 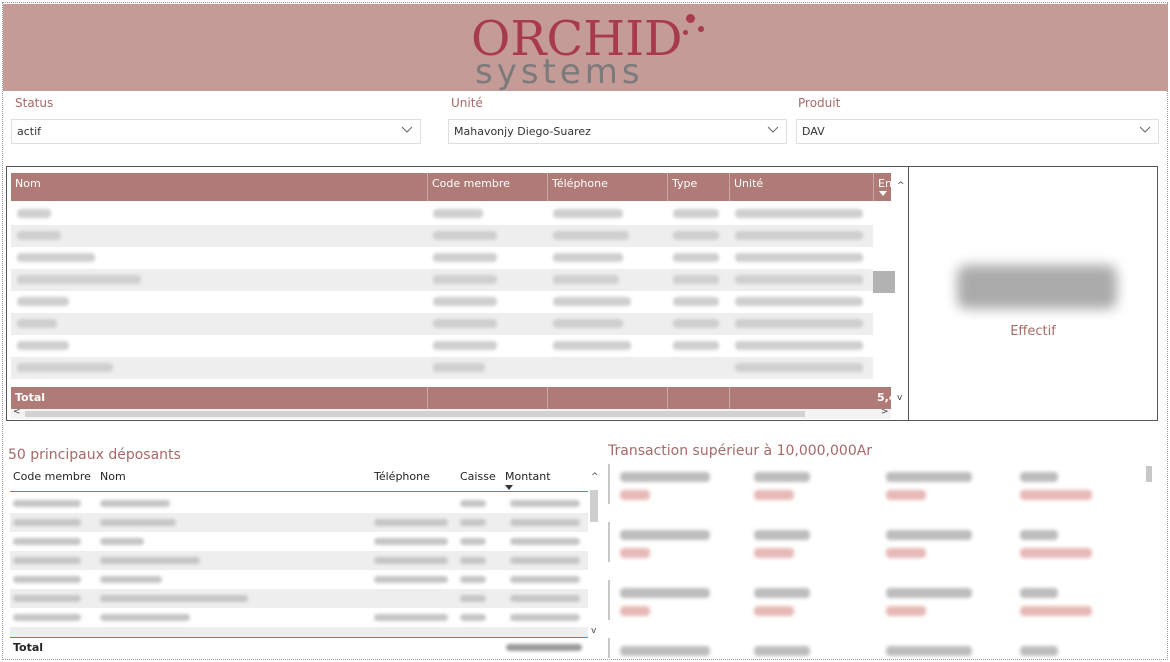 What do you see at coordinates (299, 491) in the screenshot?
I see `header-underline` at bounding box center [299, 491].